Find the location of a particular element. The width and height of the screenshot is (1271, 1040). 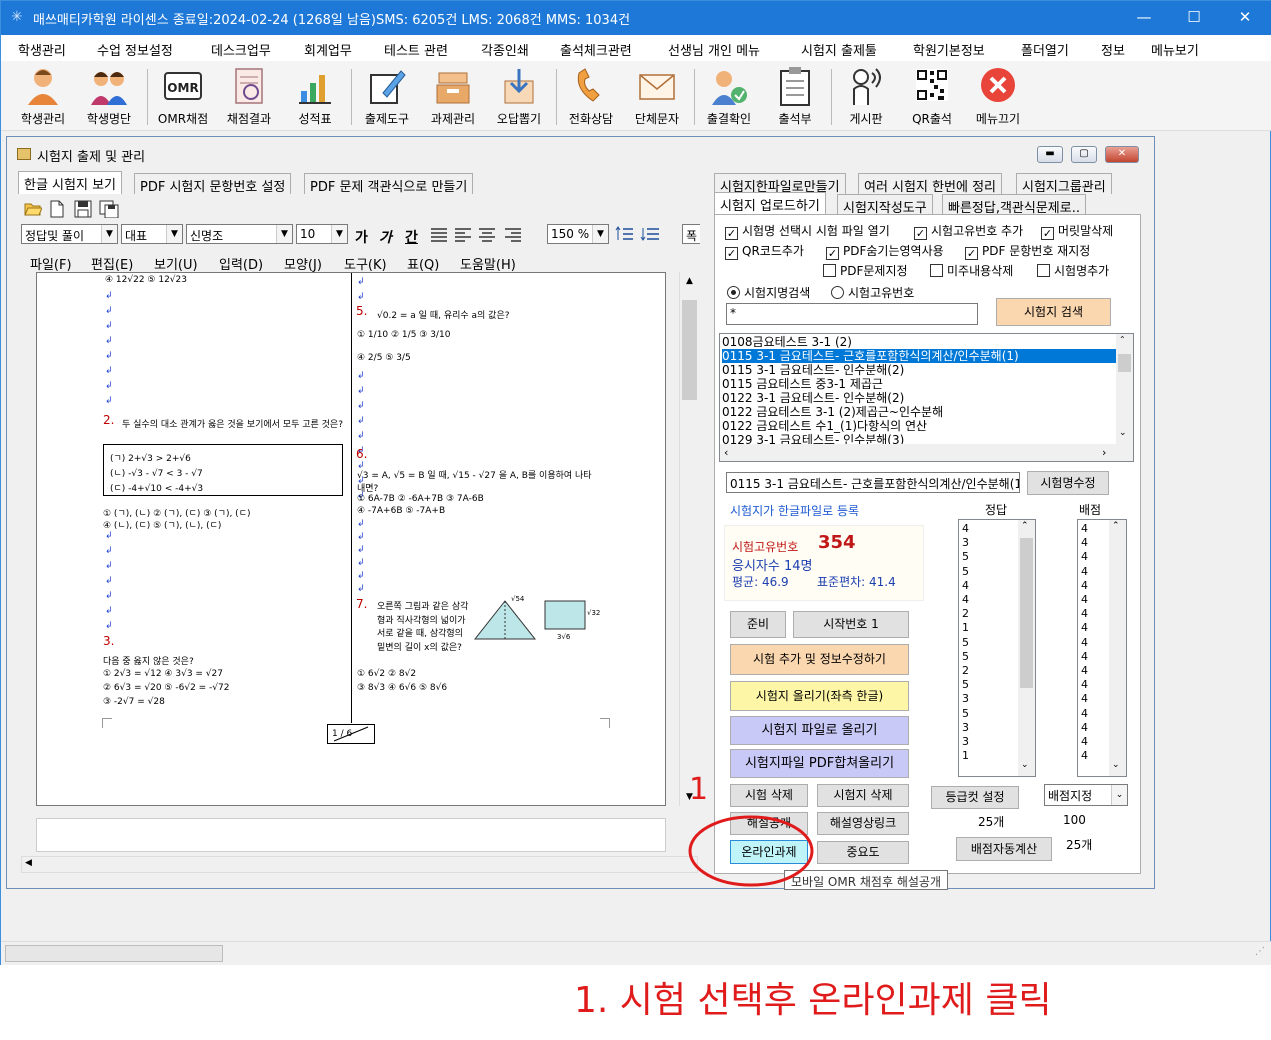

score-list: ⌃ ⌄ 44444444444444444 is located at coordinates (1102, 648).